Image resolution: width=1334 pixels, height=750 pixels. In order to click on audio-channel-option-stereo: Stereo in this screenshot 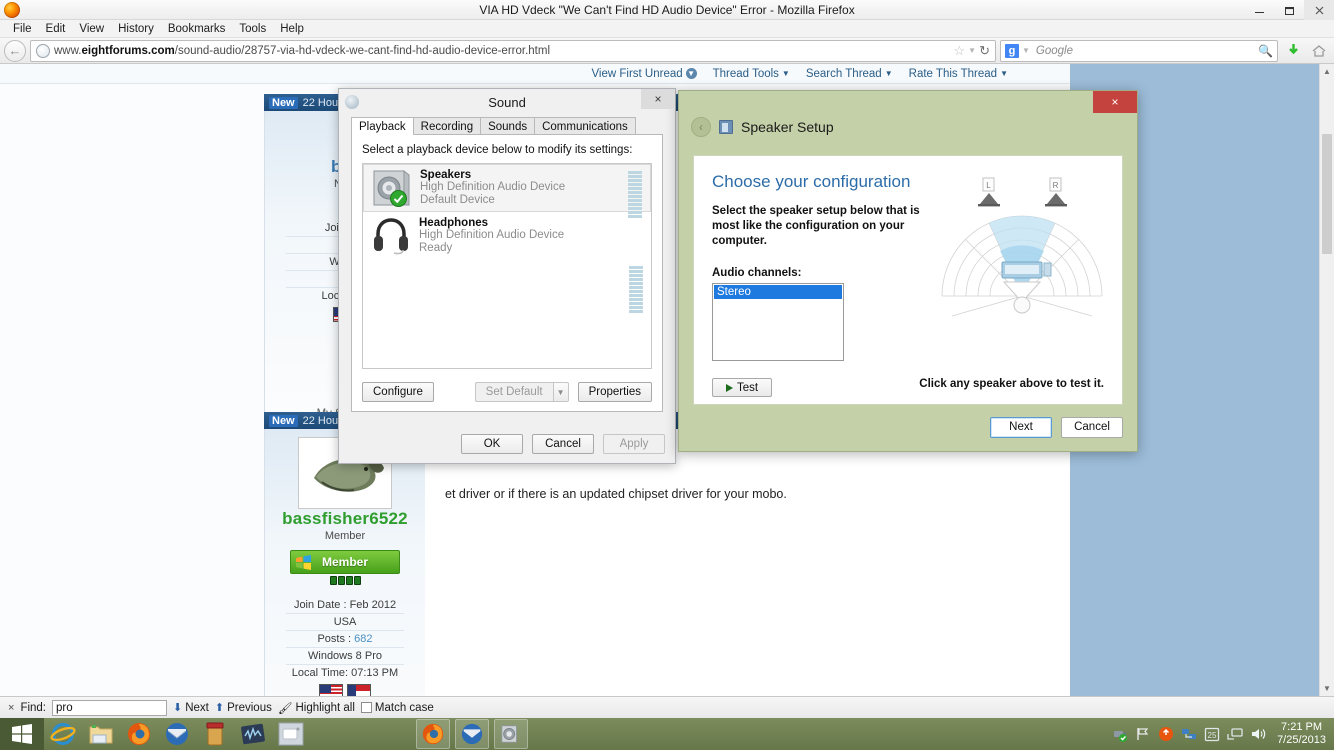, I will do `click(778, 292)`.